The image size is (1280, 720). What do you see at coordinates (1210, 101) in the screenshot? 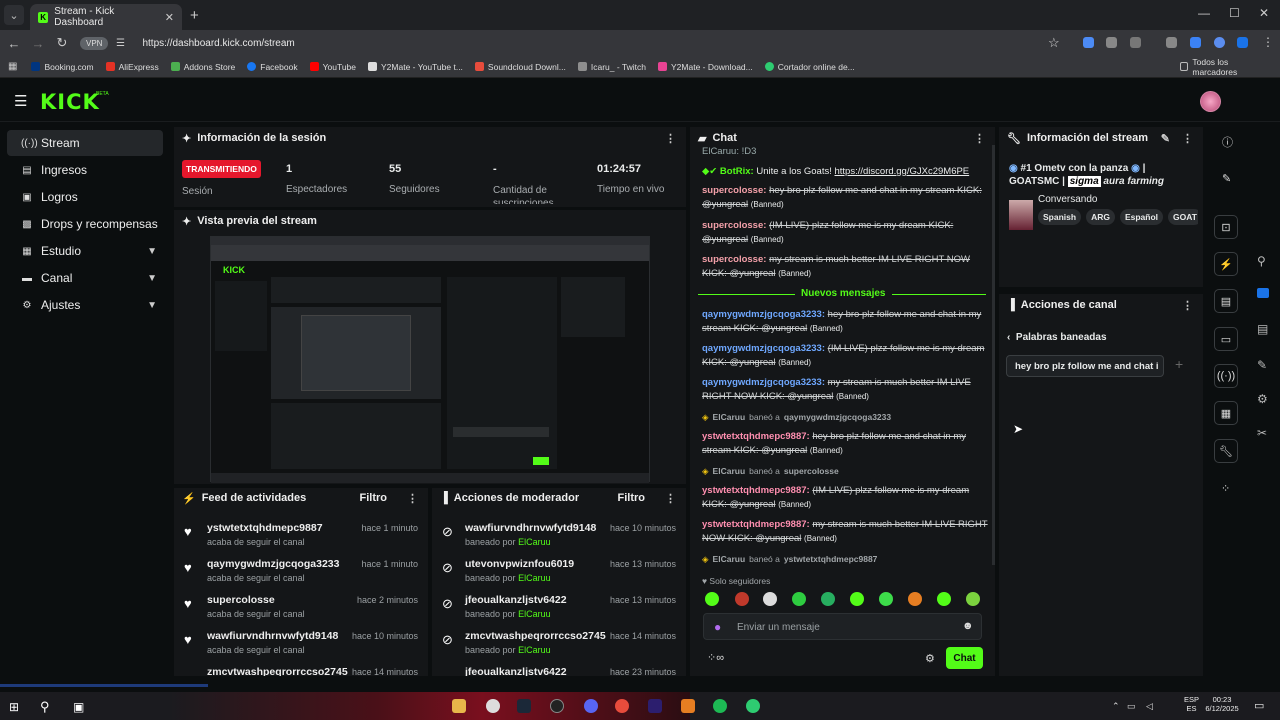
I see `user-avatar` at bounding box center [1210, 101].